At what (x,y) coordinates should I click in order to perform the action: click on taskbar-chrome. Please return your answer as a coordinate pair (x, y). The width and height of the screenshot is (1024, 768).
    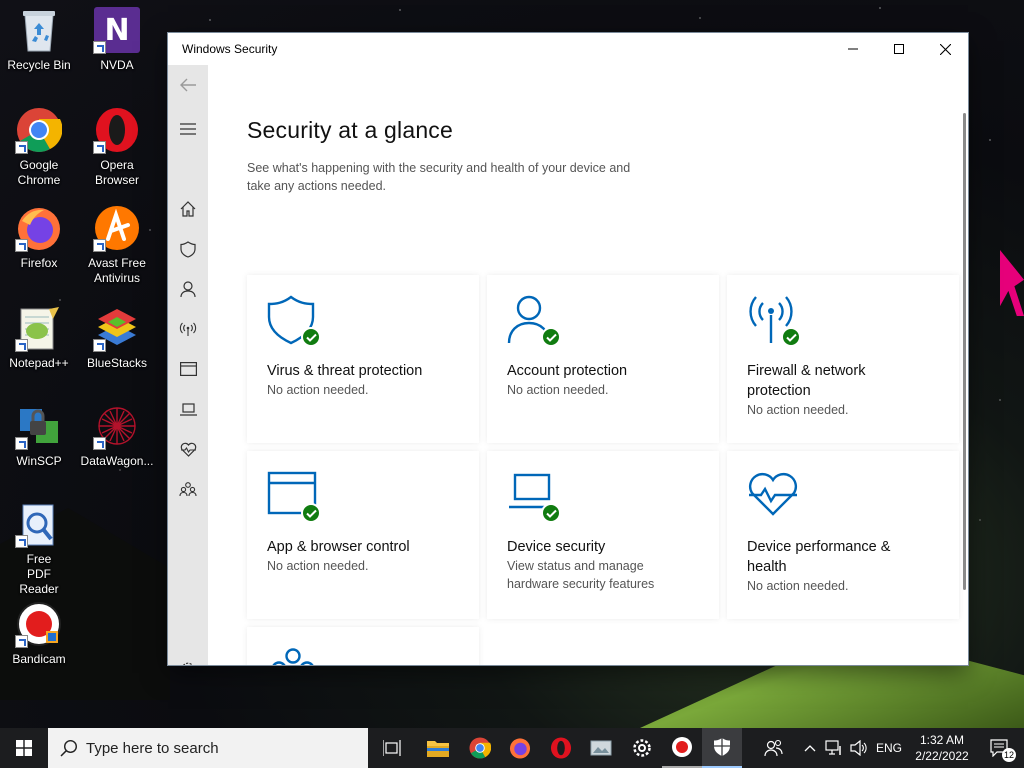
    Looking at the image, I should click on (480, 748).